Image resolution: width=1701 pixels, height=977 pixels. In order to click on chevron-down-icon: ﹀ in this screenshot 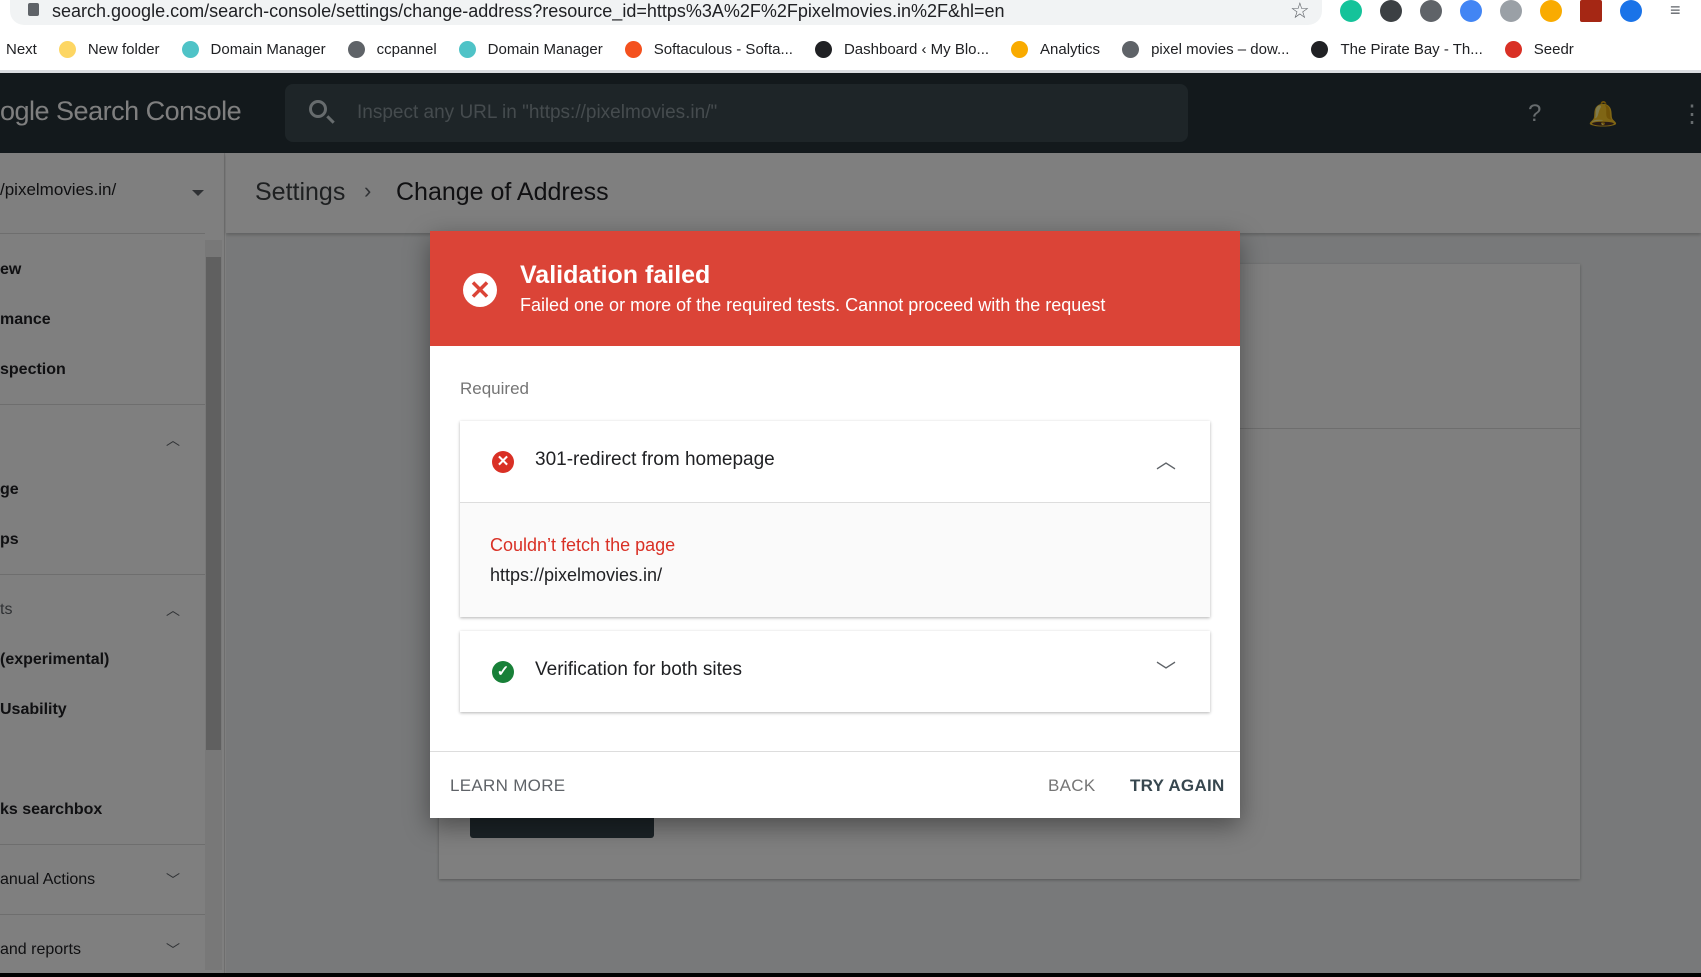, I will do `click(1166, 669)`.